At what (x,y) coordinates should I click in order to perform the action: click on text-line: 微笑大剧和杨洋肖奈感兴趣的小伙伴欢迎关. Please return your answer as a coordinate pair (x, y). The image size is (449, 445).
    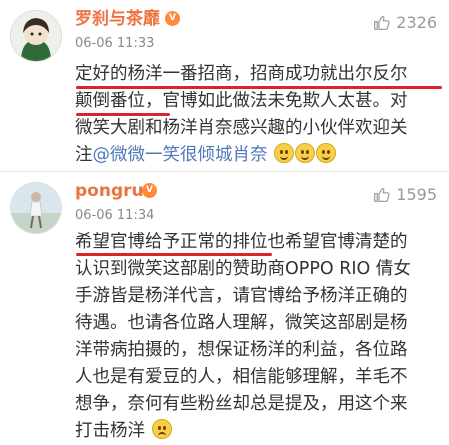
    Looking at the image, I should click on (259, 128).